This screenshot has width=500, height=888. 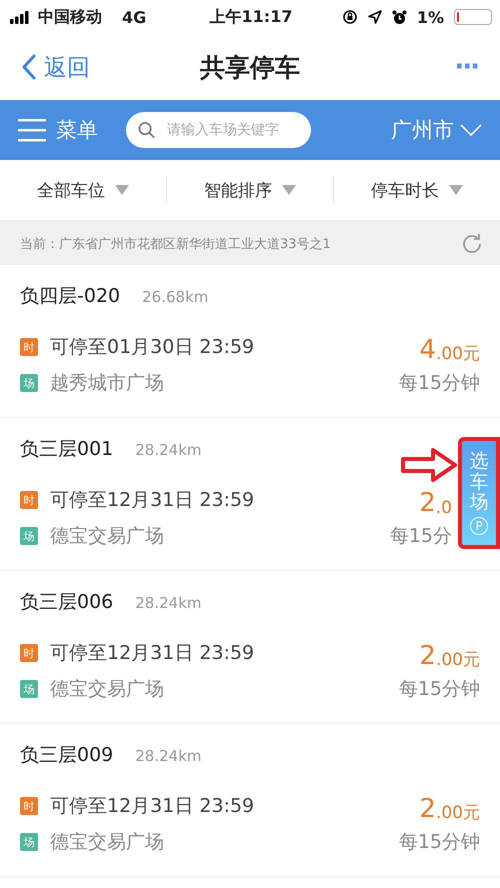 I want to click on annotation-arrow, so click(x=429, y=465).